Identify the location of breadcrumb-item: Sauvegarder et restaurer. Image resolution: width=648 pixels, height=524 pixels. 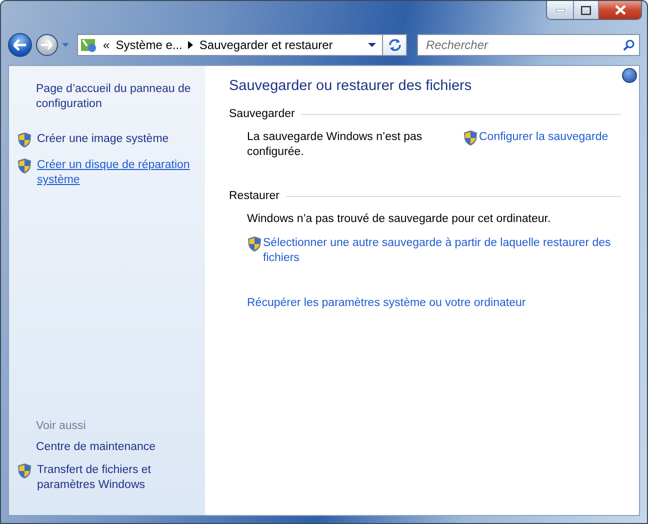
(266, 45).